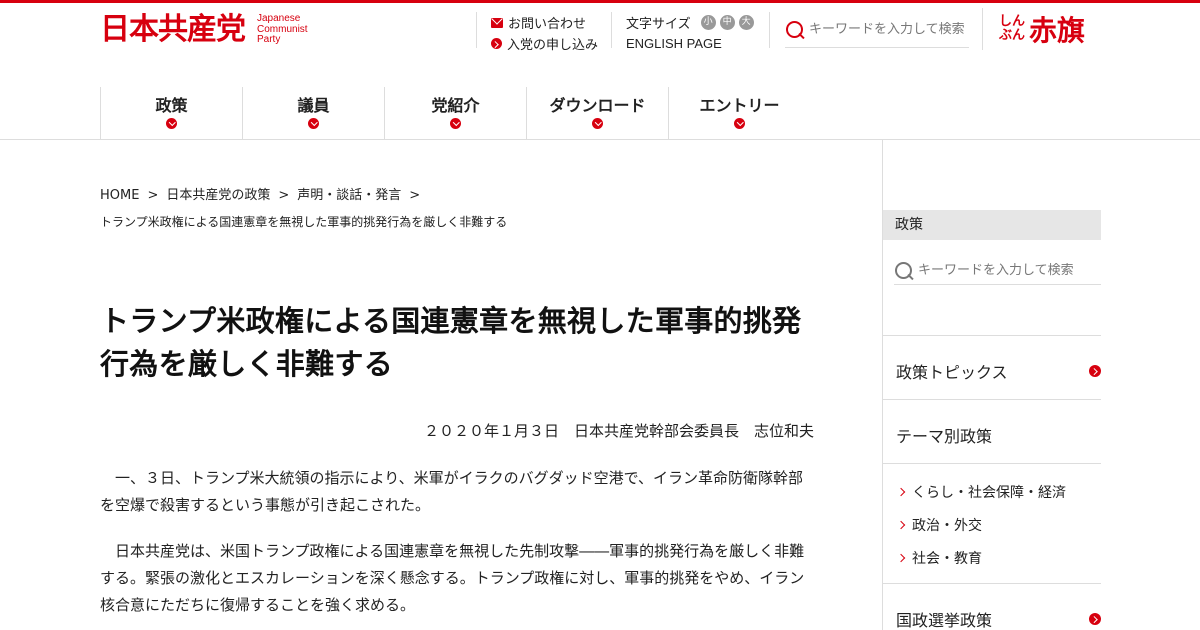  What do you see at coordinates (279, 19) in the screenshot?
I see `logo-en-line-1: Japanese` at bounding box center [279, 19].